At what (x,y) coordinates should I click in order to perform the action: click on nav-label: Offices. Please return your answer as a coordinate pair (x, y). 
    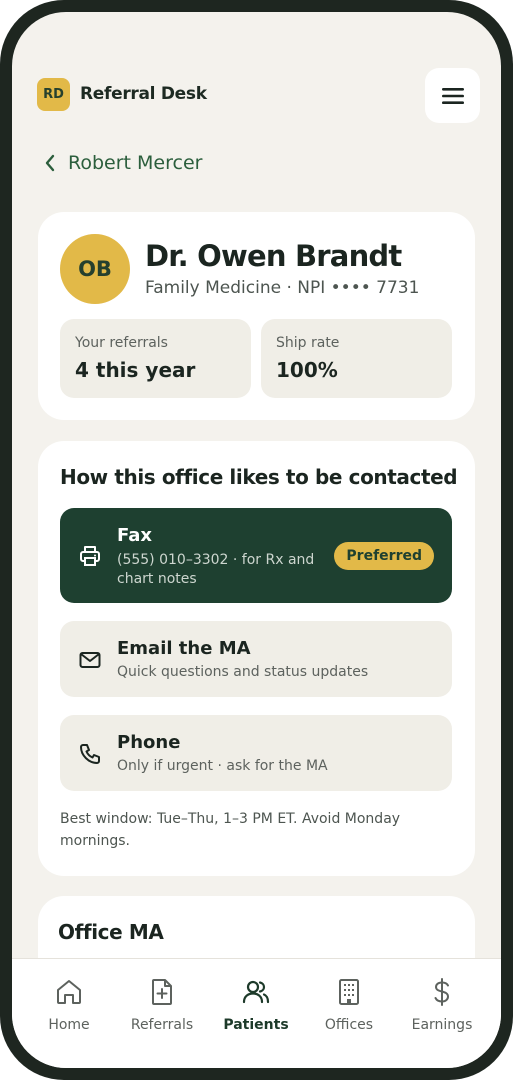
    Looking at the image, I should click on (349, 1025).